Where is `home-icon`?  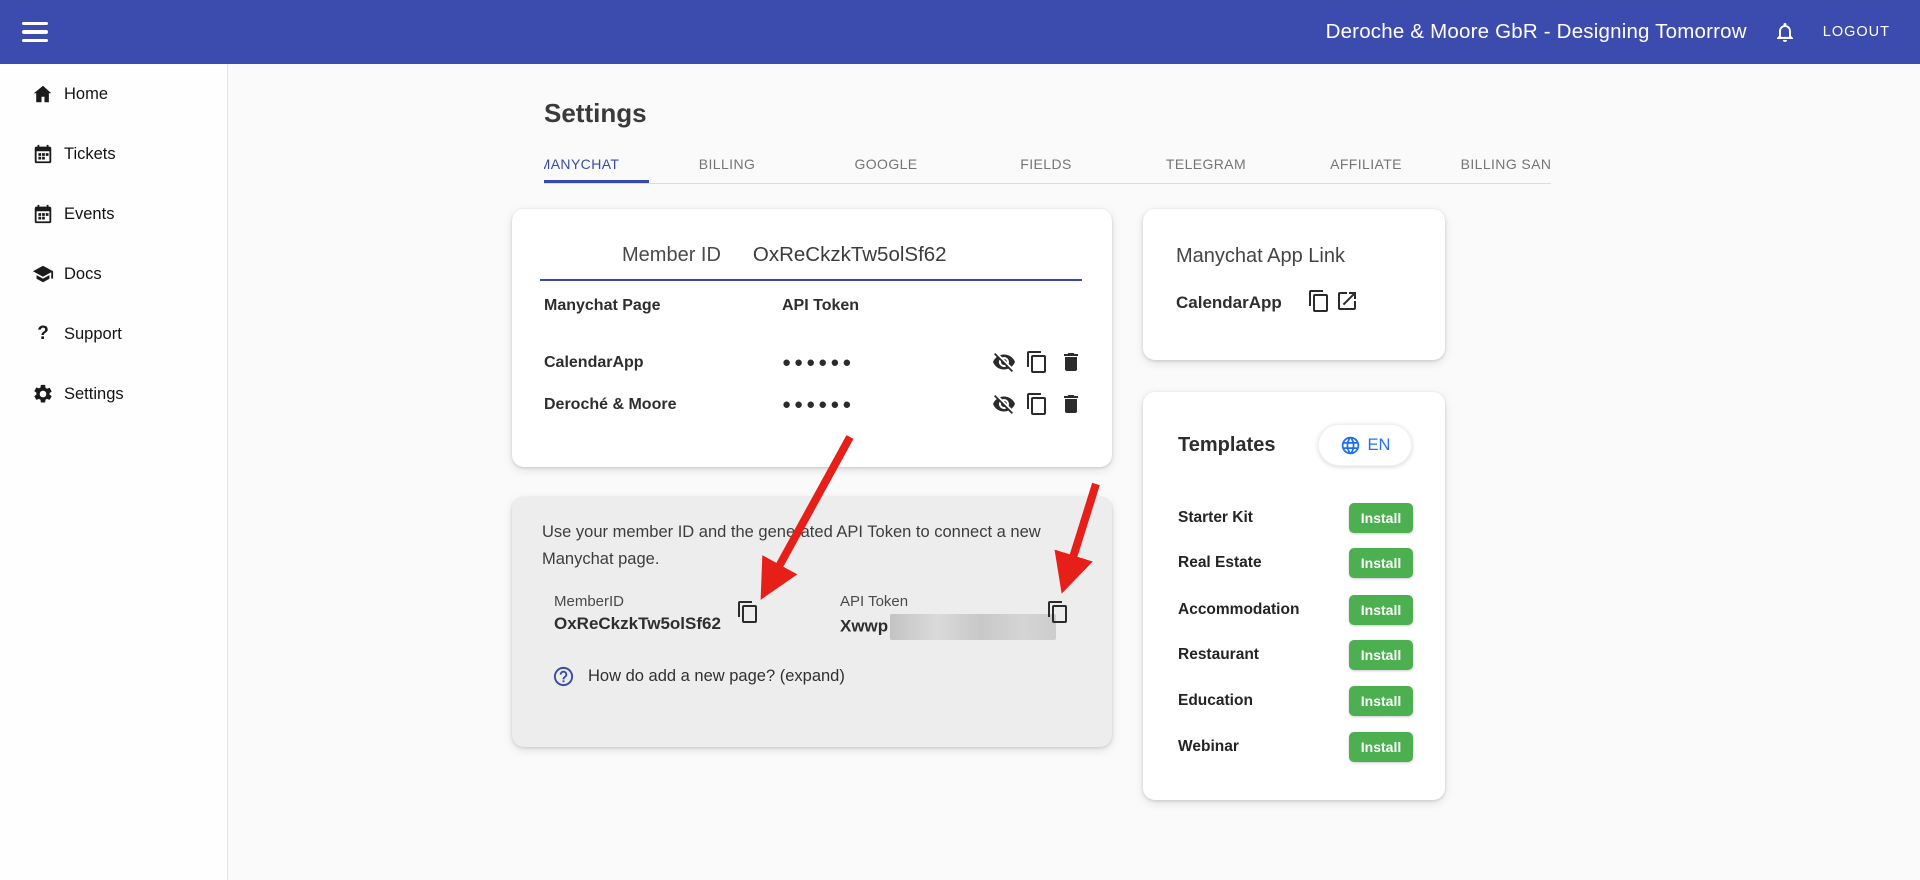 home-icon is located at coordinates (43, 94).